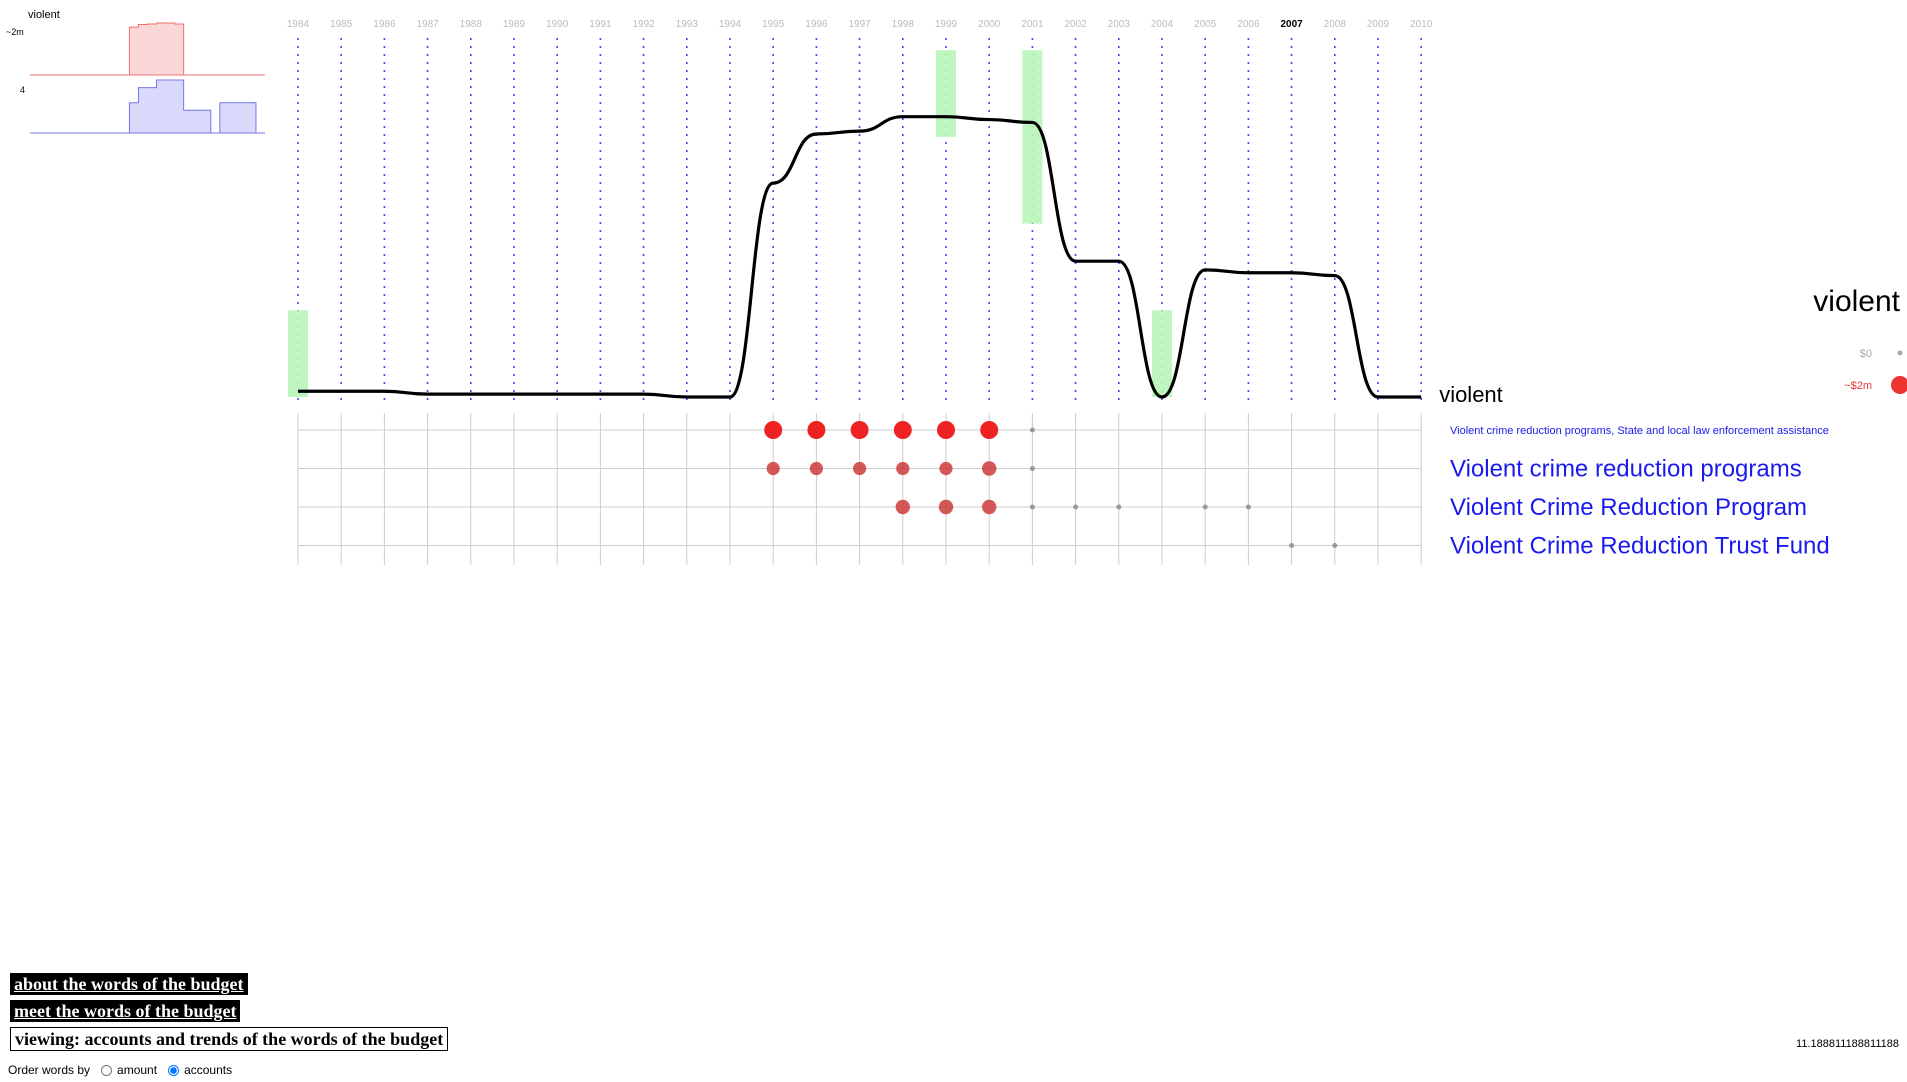  I want to click on year-label-1994: 1994, so click(730, 24).